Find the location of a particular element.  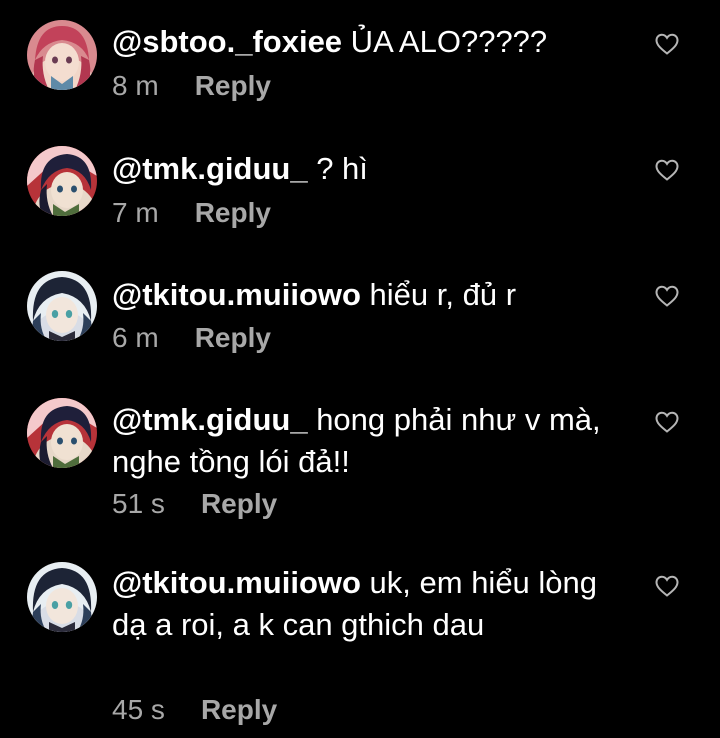

comment-meta: 8 m Reply is located at coordinates (191, 86).